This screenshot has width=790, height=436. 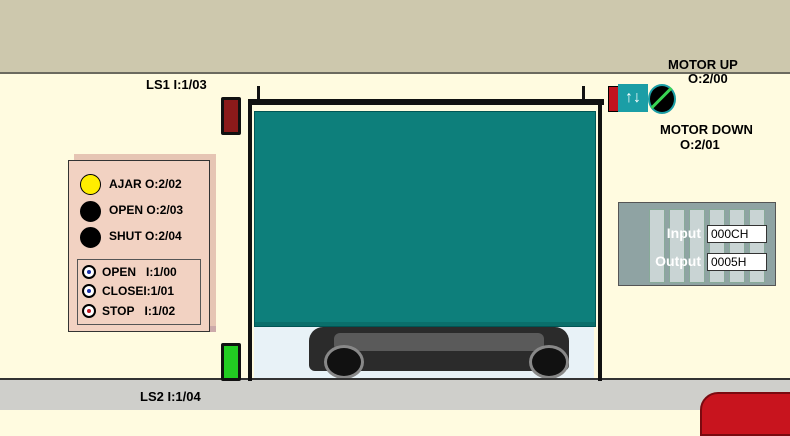 What do you see at coordinates (90, 237) in the screenshot?
I see `shut-lamp` at bounding box center [90, 237].